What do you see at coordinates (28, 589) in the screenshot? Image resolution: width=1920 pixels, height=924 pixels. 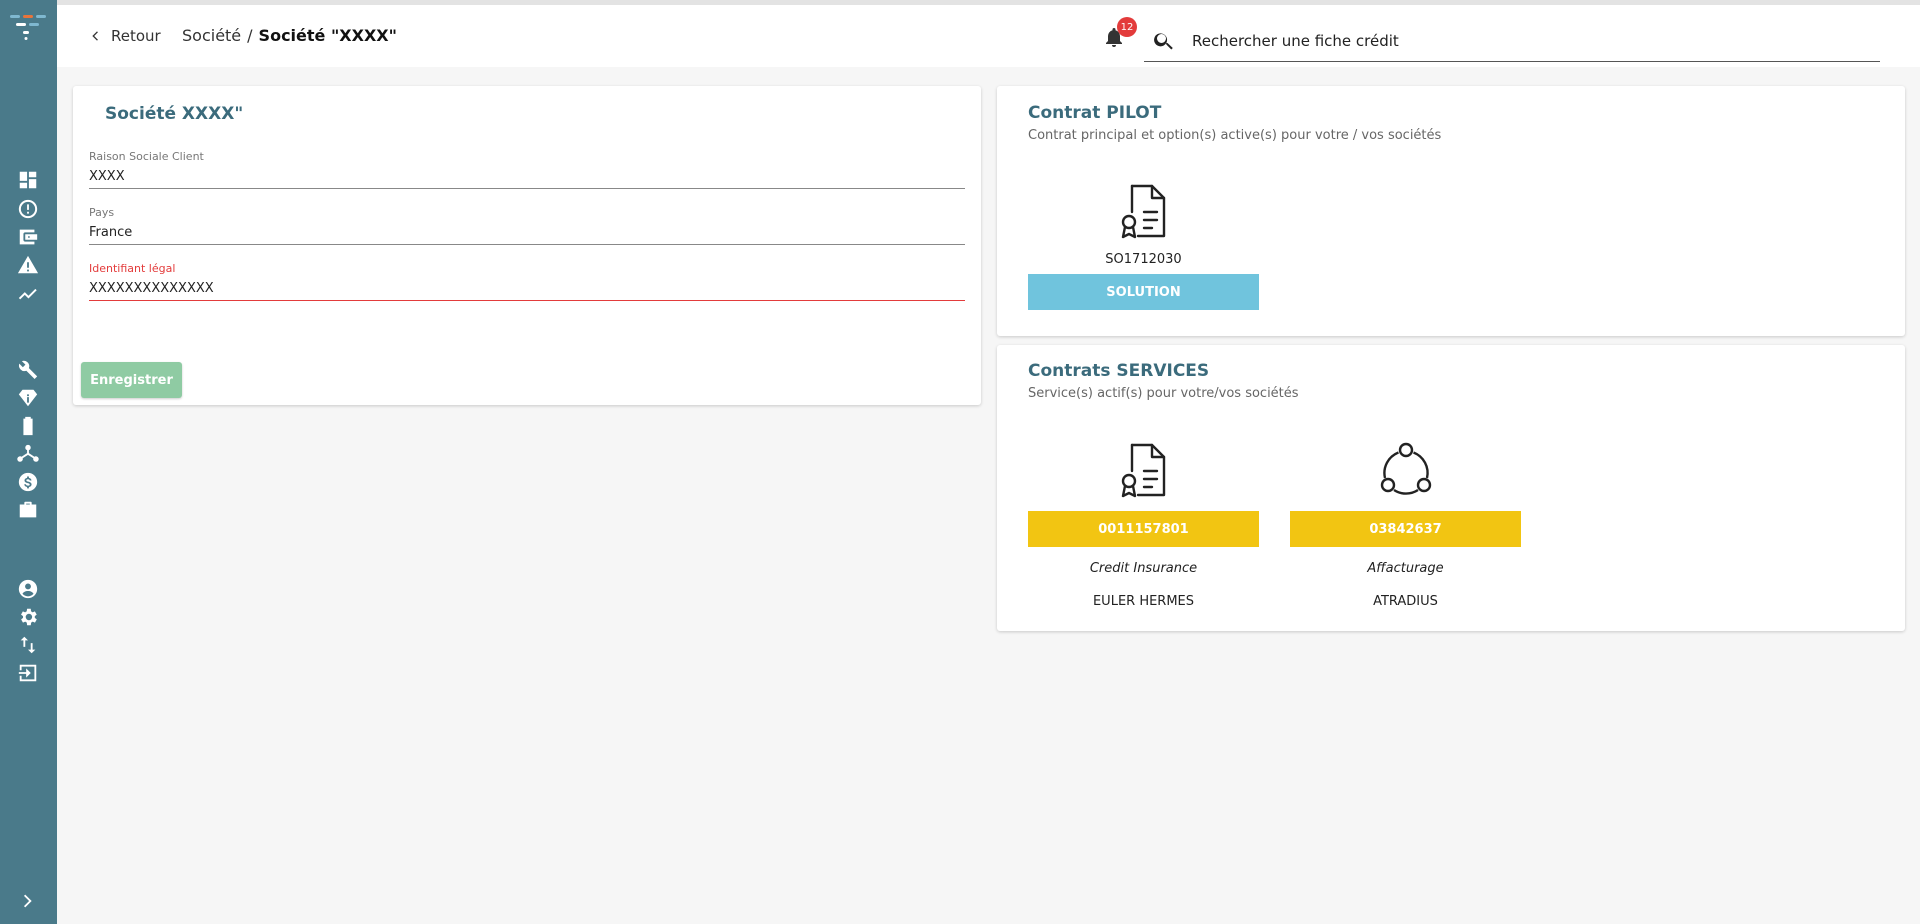 I see `account-icon` at bounding box center [28, 589].